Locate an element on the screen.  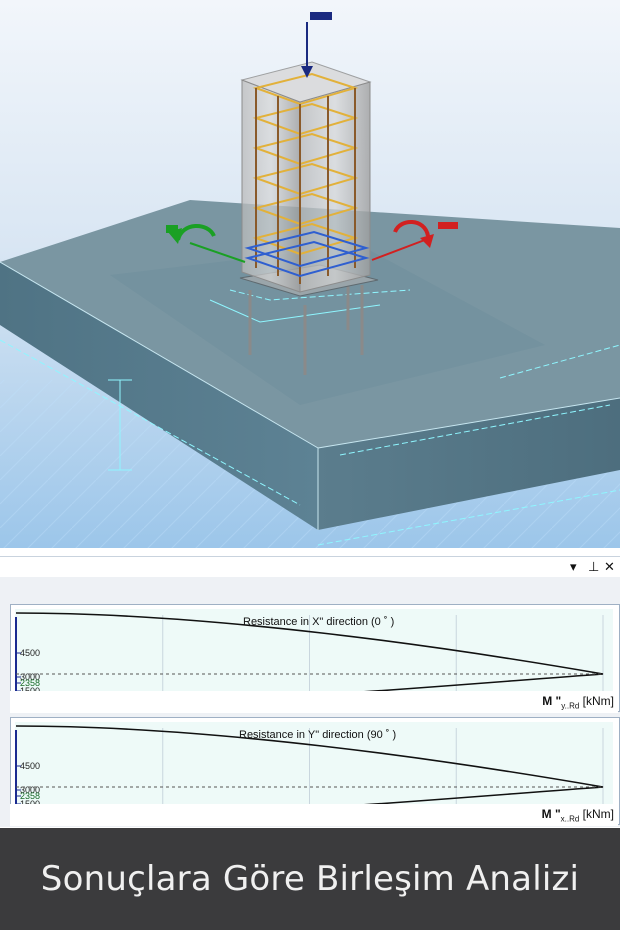
axis-label-sub: y..Rd is located at coordinates (570, 706).